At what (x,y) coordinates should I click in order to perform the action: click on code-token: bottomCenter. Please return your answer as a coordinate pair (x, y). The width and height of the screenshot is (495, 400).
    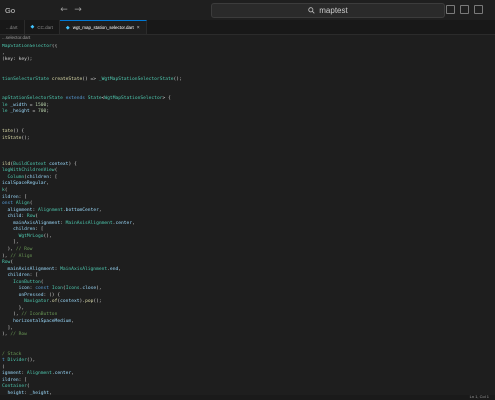
    Looking at the image, I should click on (82, 210).